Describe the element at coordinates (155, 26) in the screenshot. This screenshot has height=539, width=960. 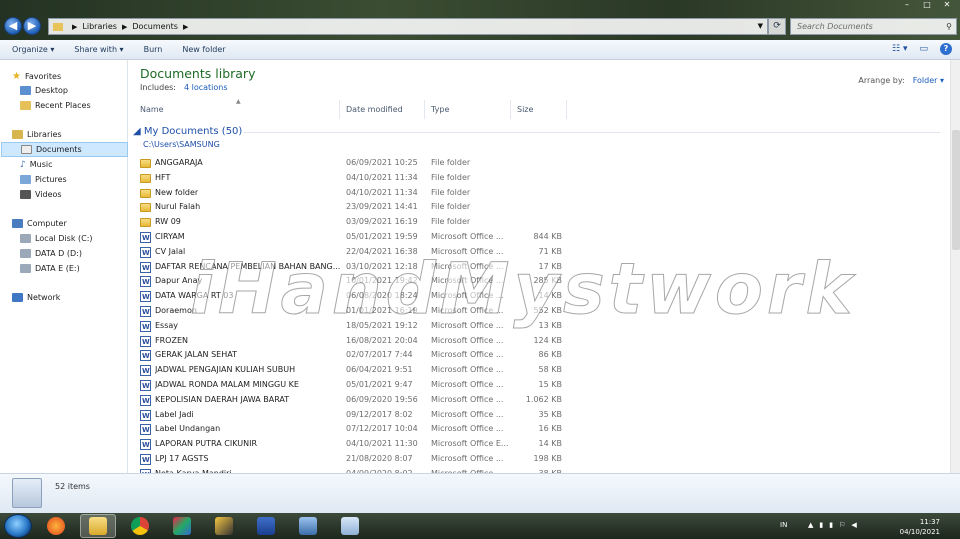
I see `breadcrumb-documents: Documents` at that location.